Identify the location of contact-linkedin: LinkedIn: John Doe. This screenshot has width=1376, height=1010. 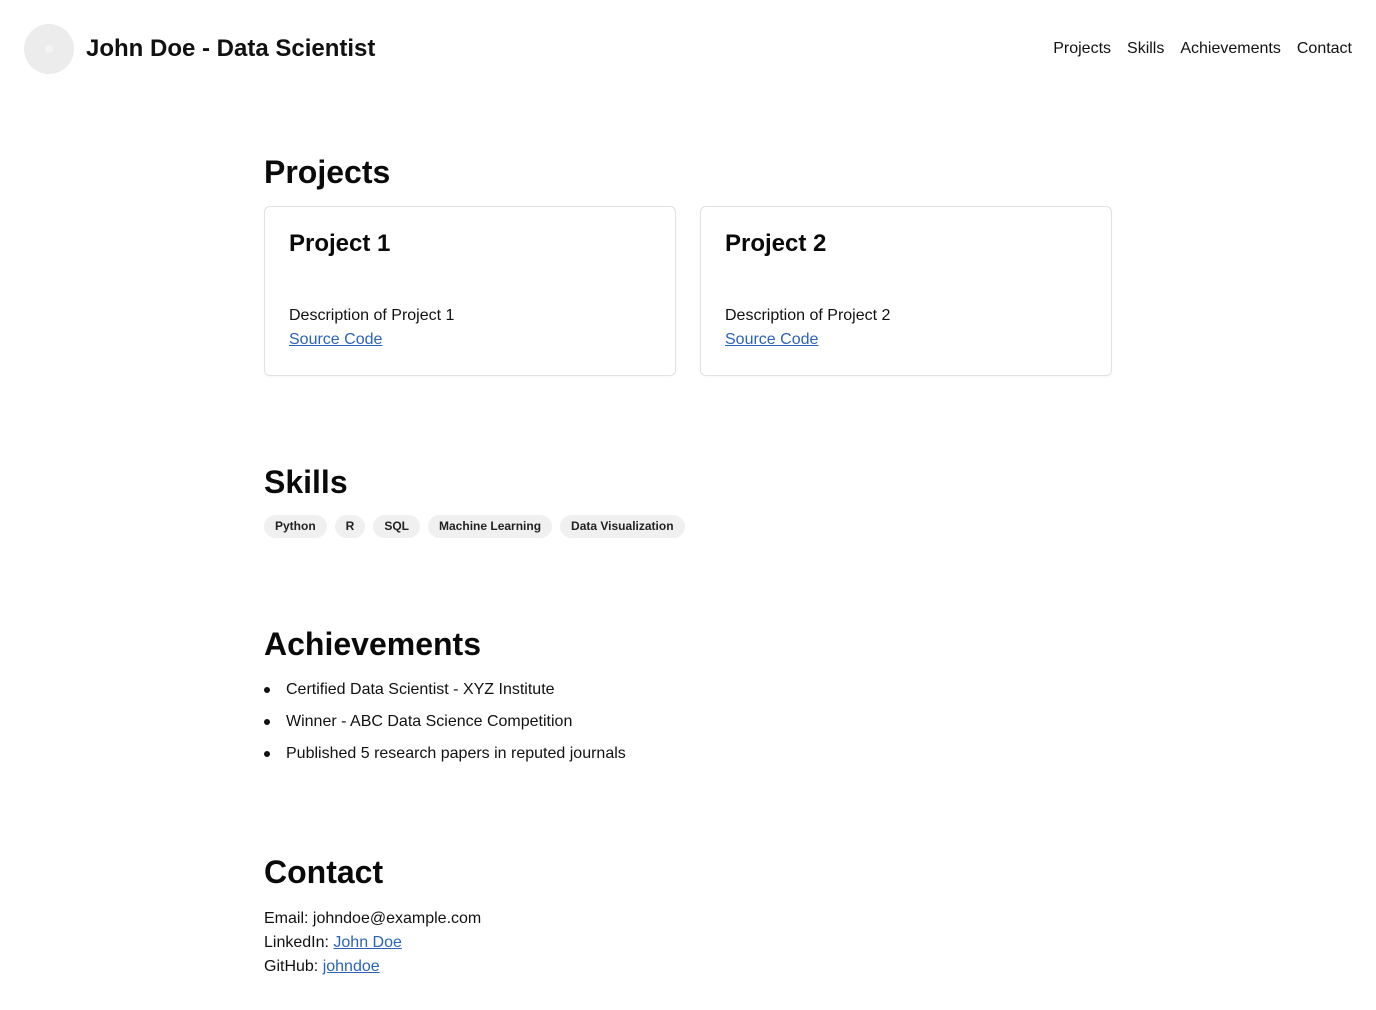
(372, 943).